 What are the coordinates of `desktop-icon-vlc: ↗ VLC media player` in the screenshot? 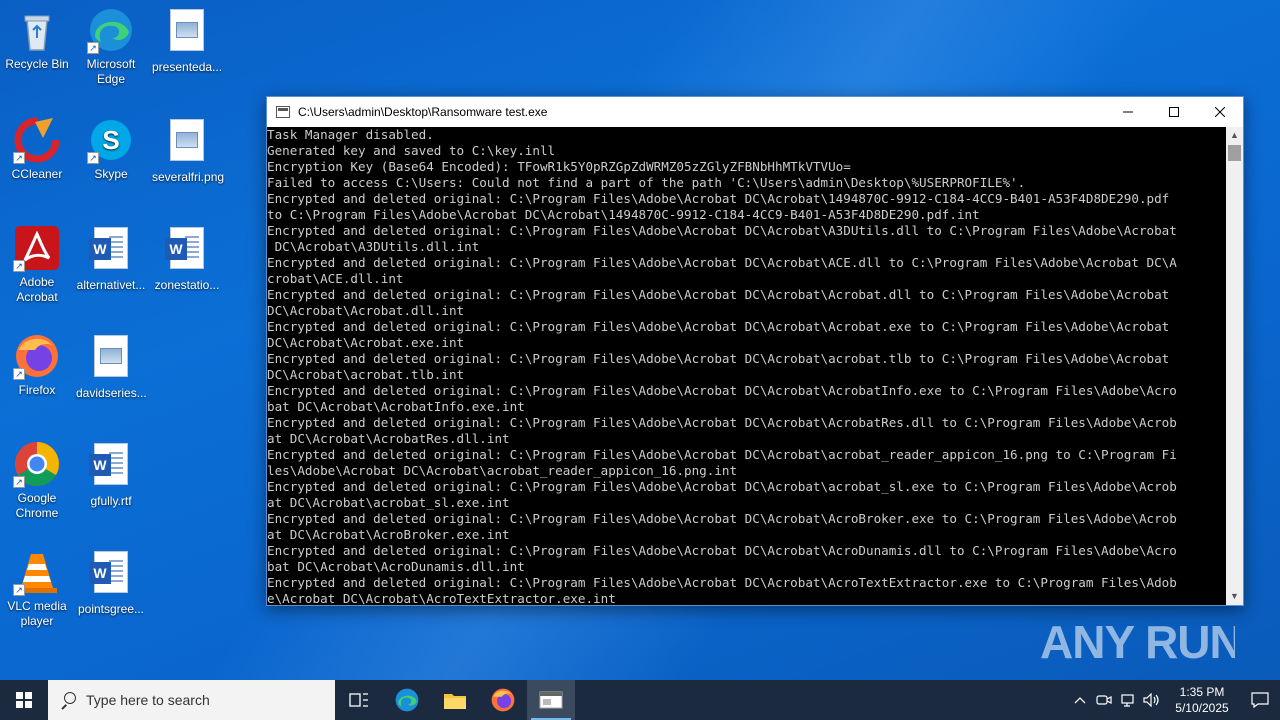 It's located at (37, 588).